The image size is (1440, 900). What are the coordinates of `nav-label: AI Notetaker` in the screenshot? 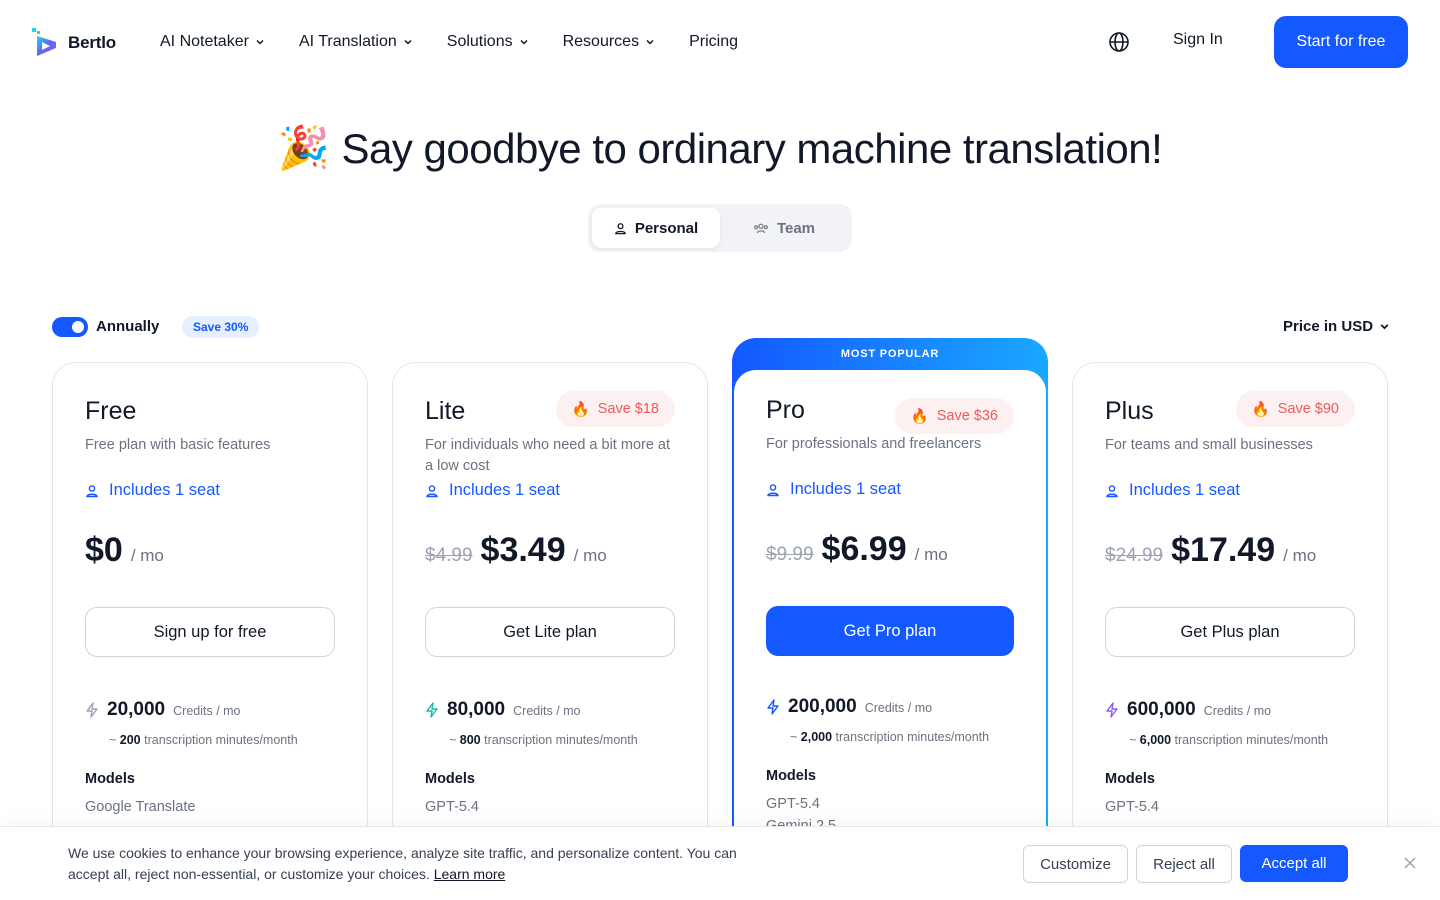 It's located at (204, 41).